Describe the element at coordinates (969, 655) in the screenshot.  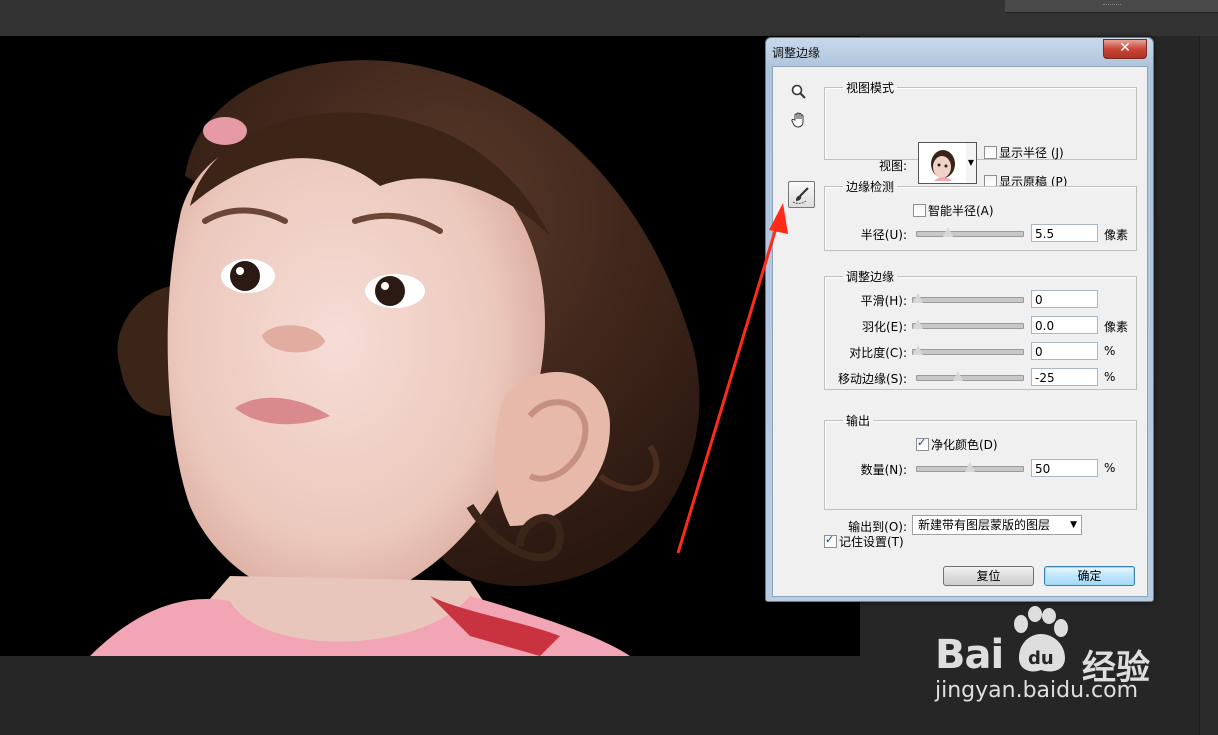
I see `watermark-logo: Bai` at that location.